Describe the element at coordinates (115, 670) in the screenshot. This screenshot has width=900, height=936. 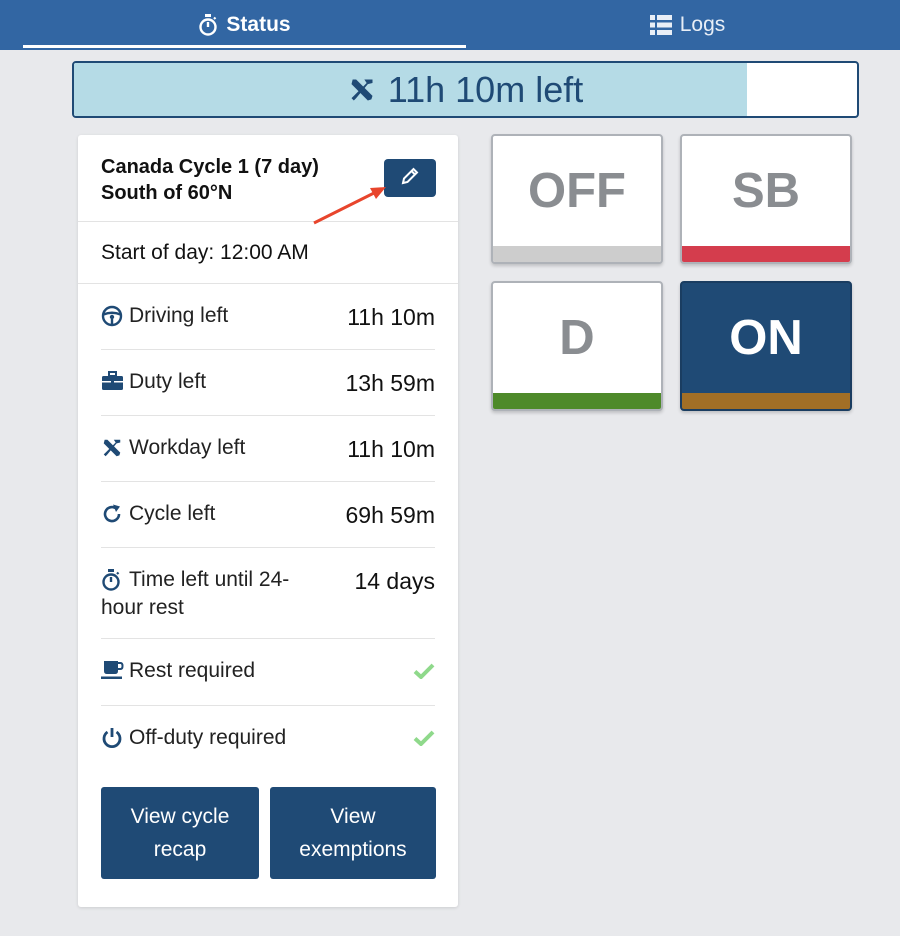
I see `coffee-icon` at that location.